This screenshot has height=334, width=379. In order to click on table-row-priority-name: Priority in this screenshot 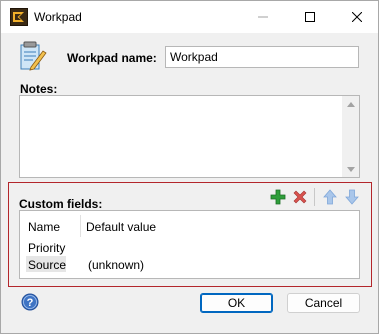, I will do `click(46, 248)`.